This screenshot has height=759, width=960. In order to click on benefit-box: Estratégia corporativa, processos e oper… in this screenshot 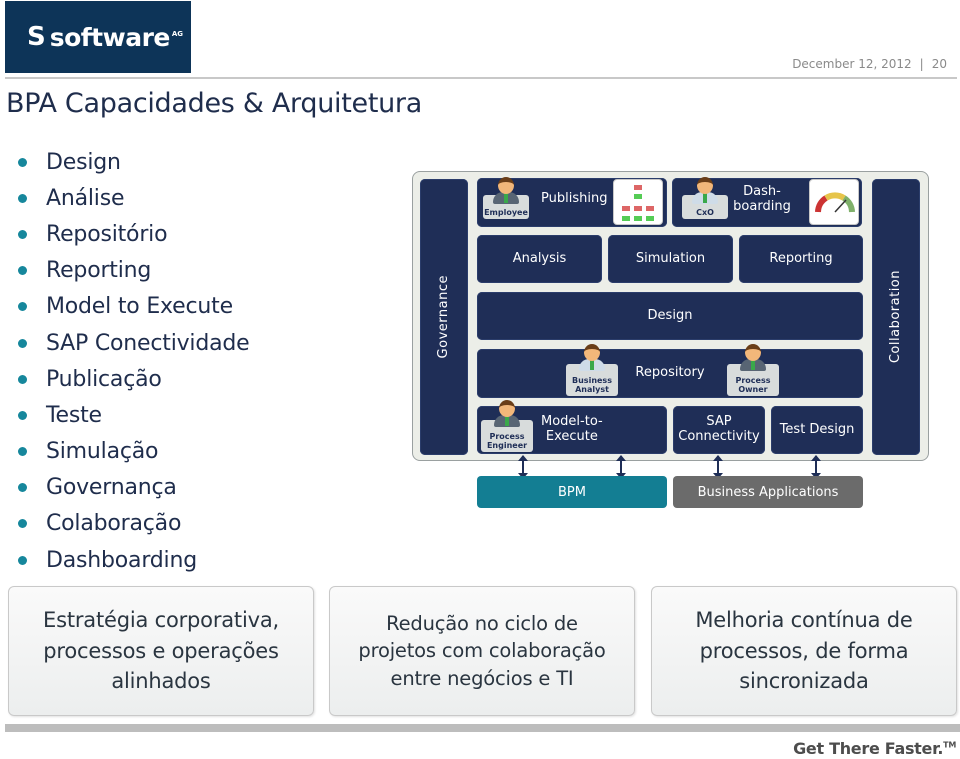, I will do `click(161, 651)`.